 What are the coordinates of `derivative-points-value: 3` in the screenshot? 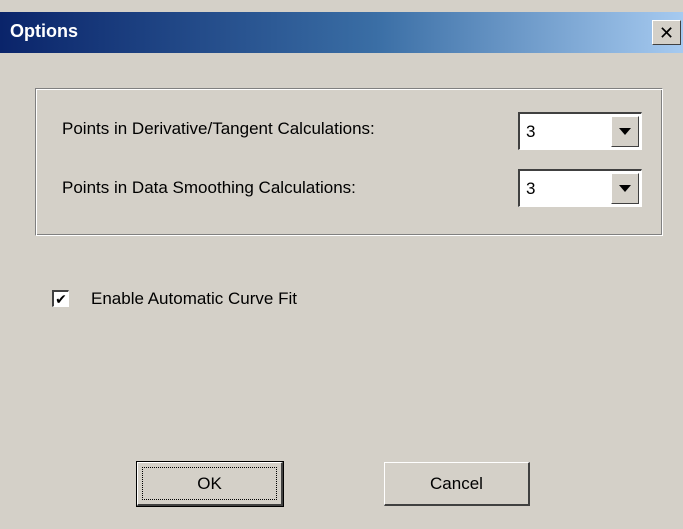 It's located at (531, 131).